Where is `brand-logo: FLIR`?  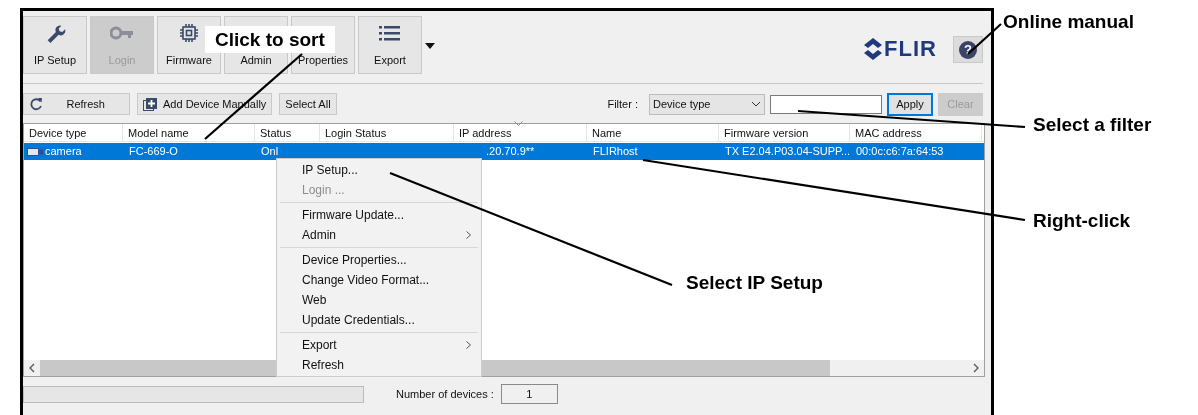 brand-logo: FLIR is located at coordinates (910, 49).